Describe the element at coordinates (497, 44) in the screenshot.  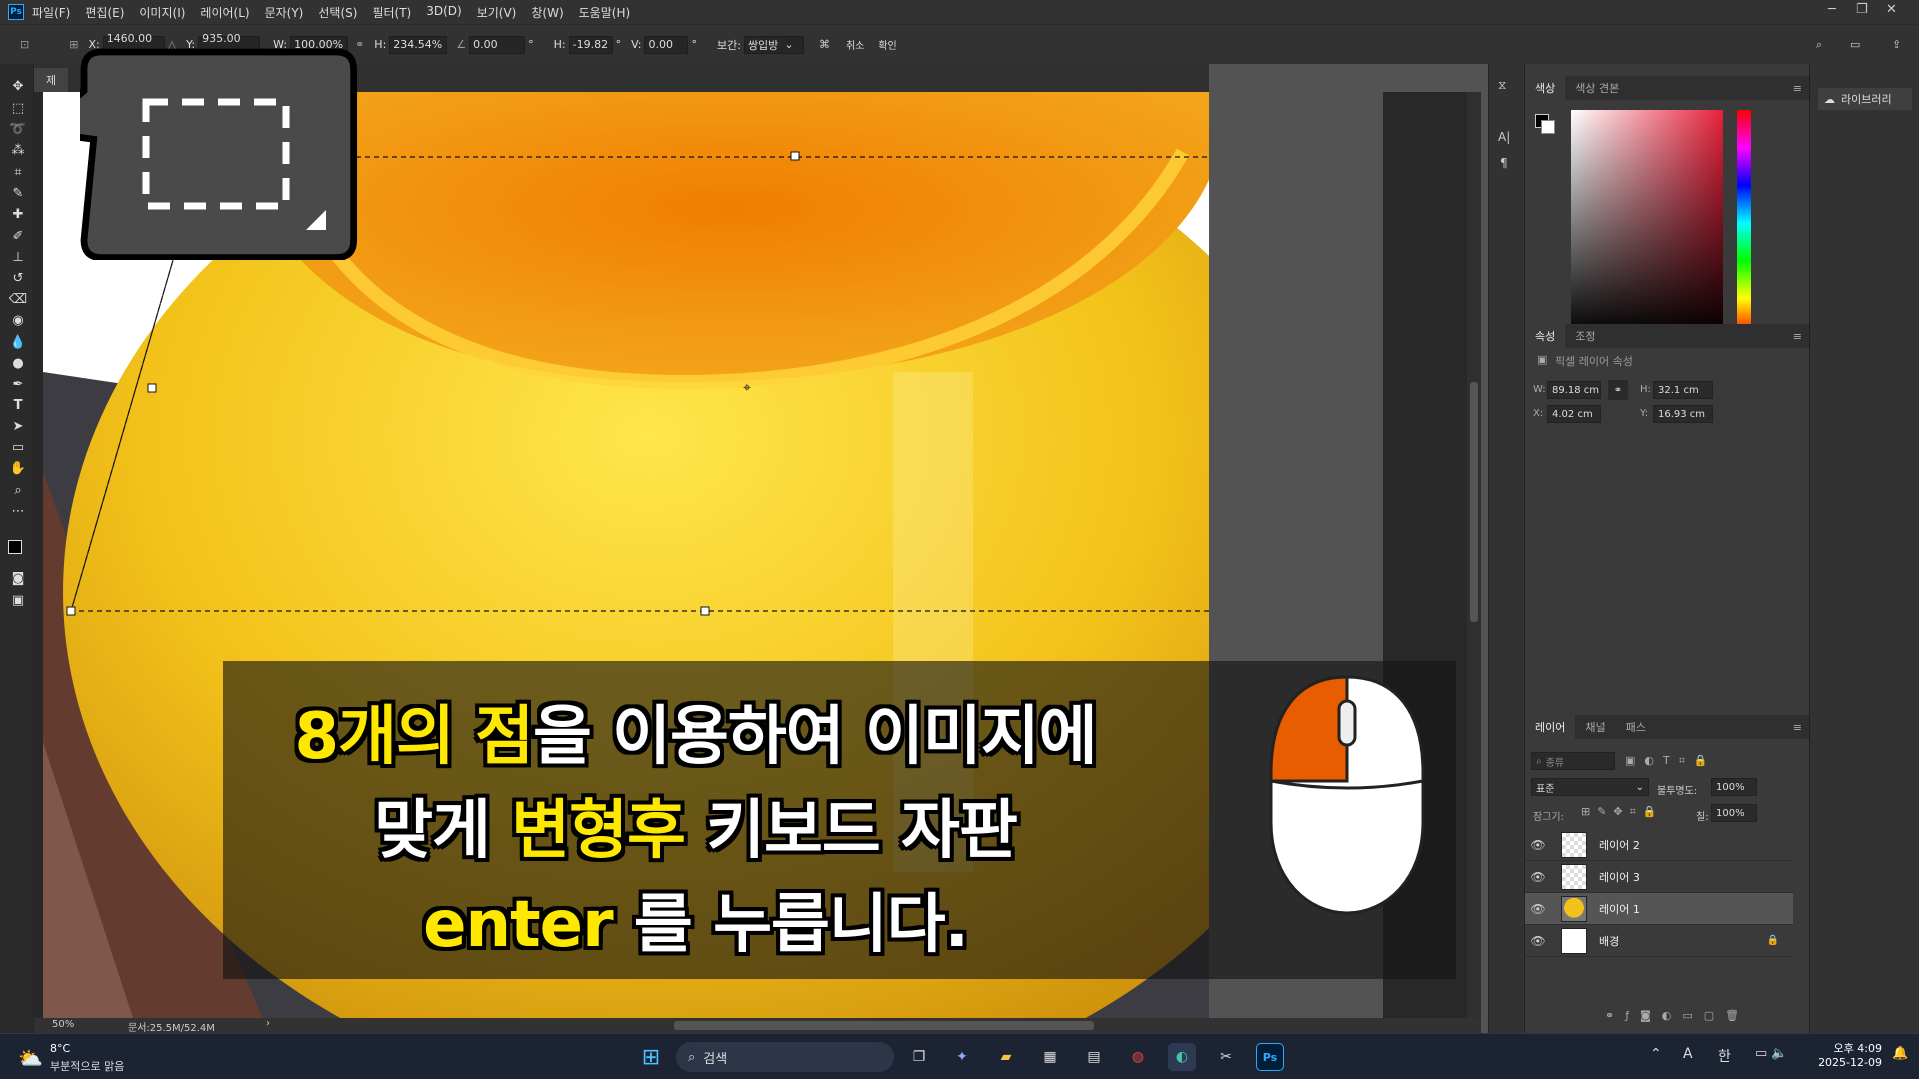
I see `angle-field: 0.00` at that location.